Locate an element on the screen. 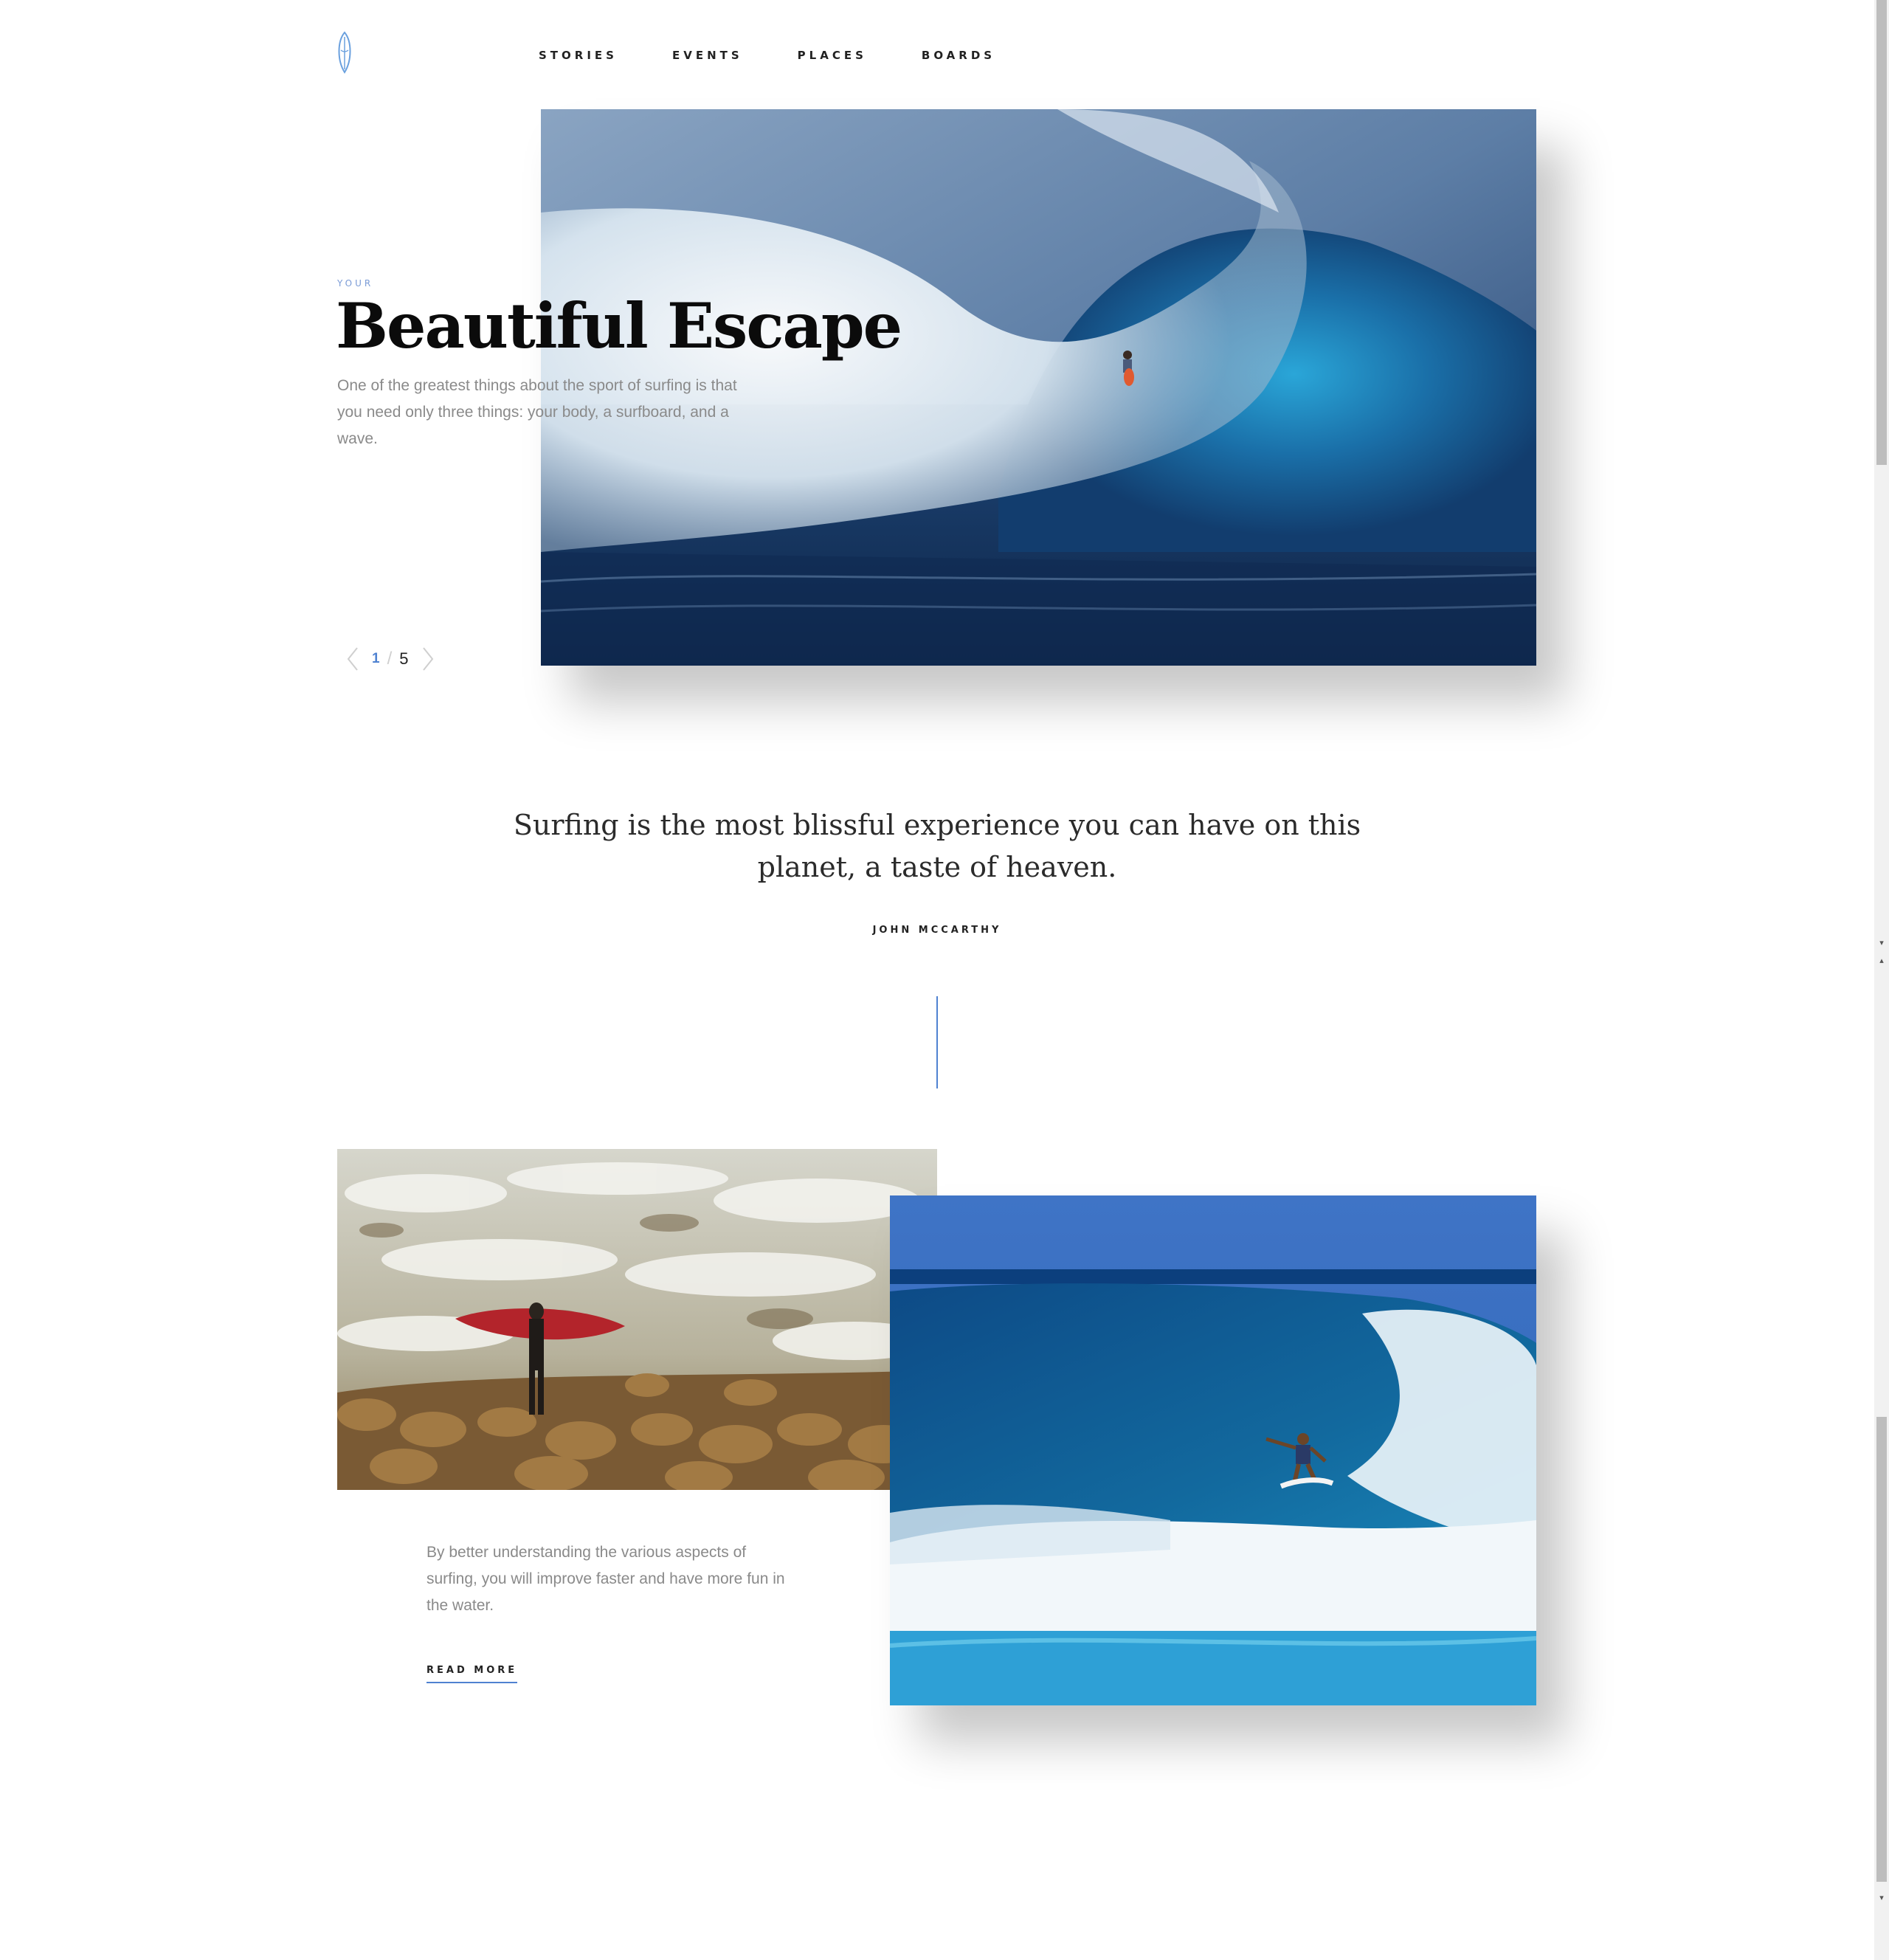 The width and height of the screenshot is (1889, 1960). surfer-on-rocks-image is located at coordinates (637, 1319).